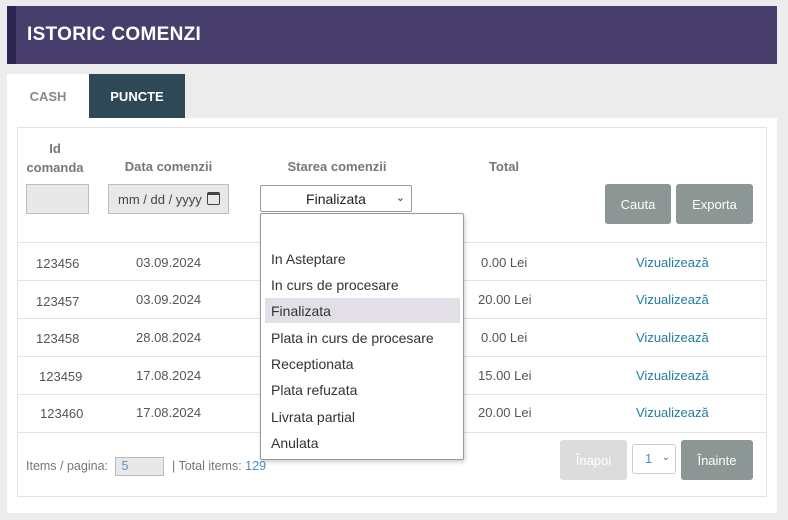 Image resolution: width=788 pixels, height=520 pixels. What do you see at coordinates (57, 199) in the screenshot?
I see `id-filter-input` at bounding box center [57, 199].